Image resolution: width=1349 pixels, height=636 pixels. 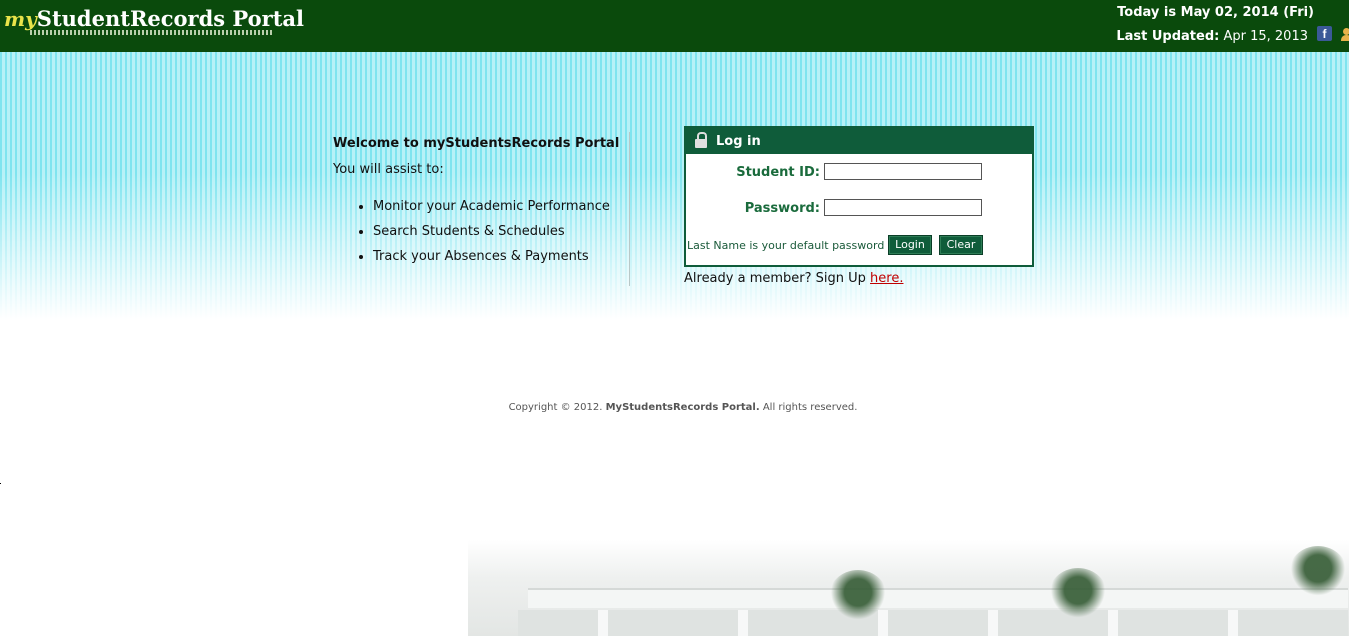 I want to click on signup-prompt: Already a member? Sign Up here., so click(x=793, y=278).